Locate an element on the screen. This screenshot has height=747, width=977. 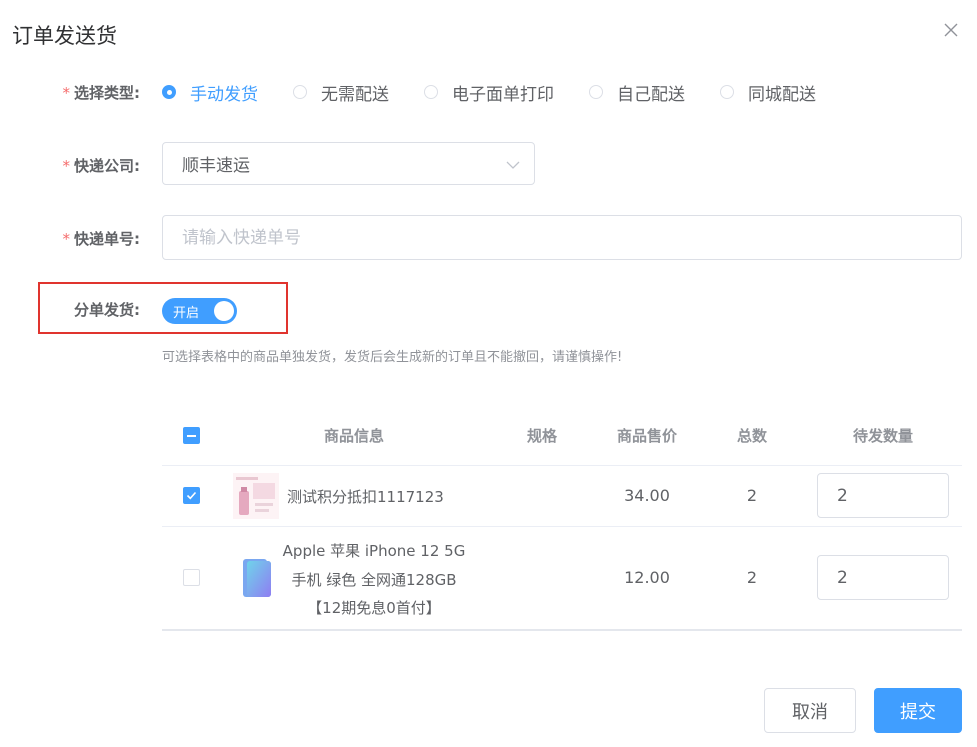
product-price: 34.00 is located at coordinates (647, 495).